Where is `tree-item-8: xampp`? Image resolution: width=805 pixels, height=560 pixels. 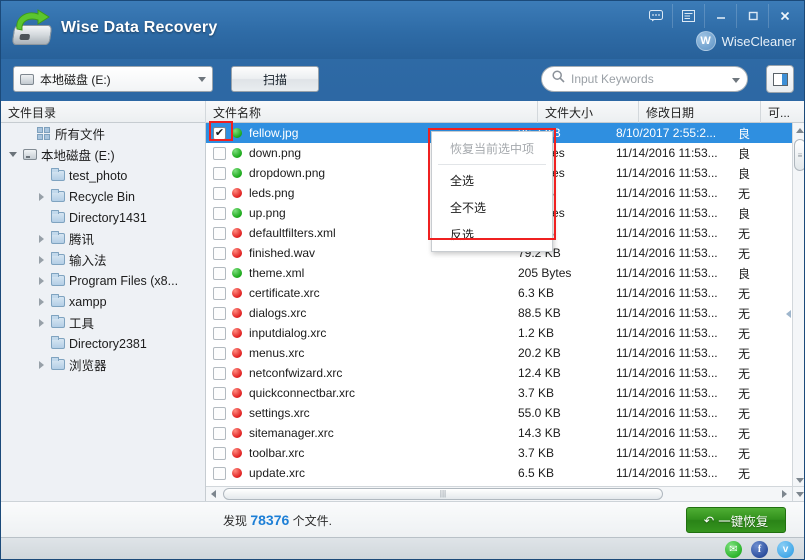
tree-item-8: xampp is located at coordinates (103, 301).